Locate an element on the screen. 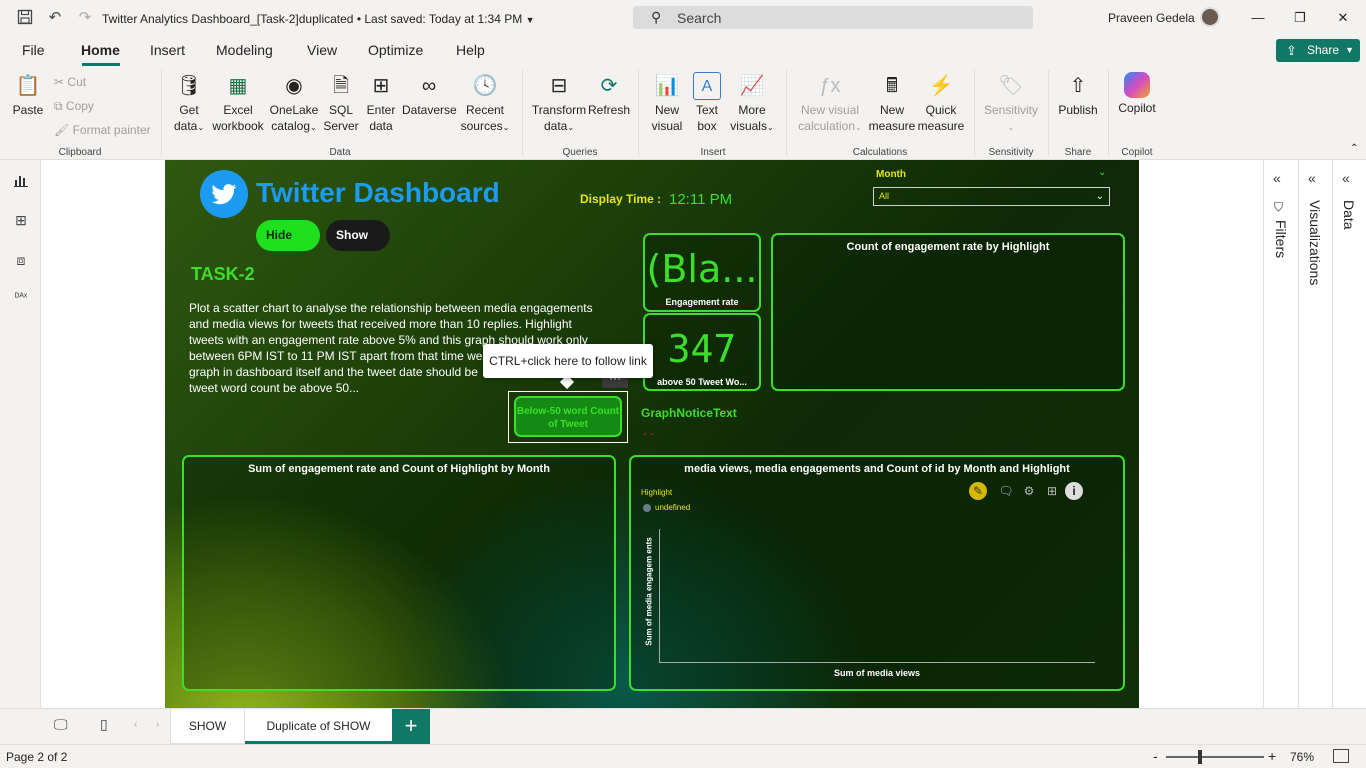 This screenshot has height=768, width=1366. dataverse-icon: ∞ is located at coordinates (429, 86).